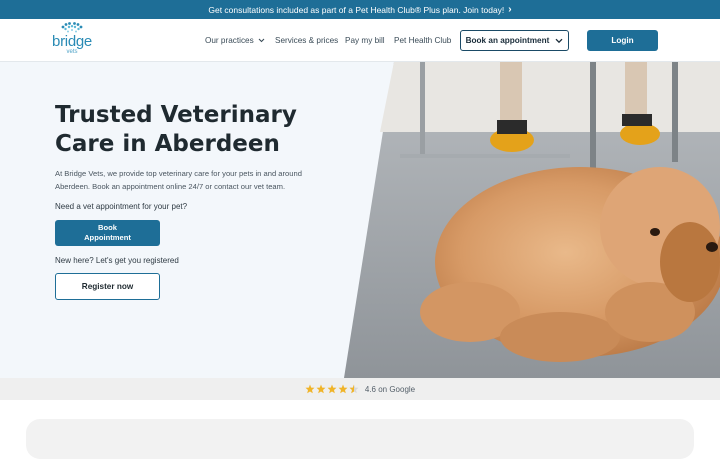 This screenshot has height=459, width=720. I want to click on login-button: Login, so click(622, 40).